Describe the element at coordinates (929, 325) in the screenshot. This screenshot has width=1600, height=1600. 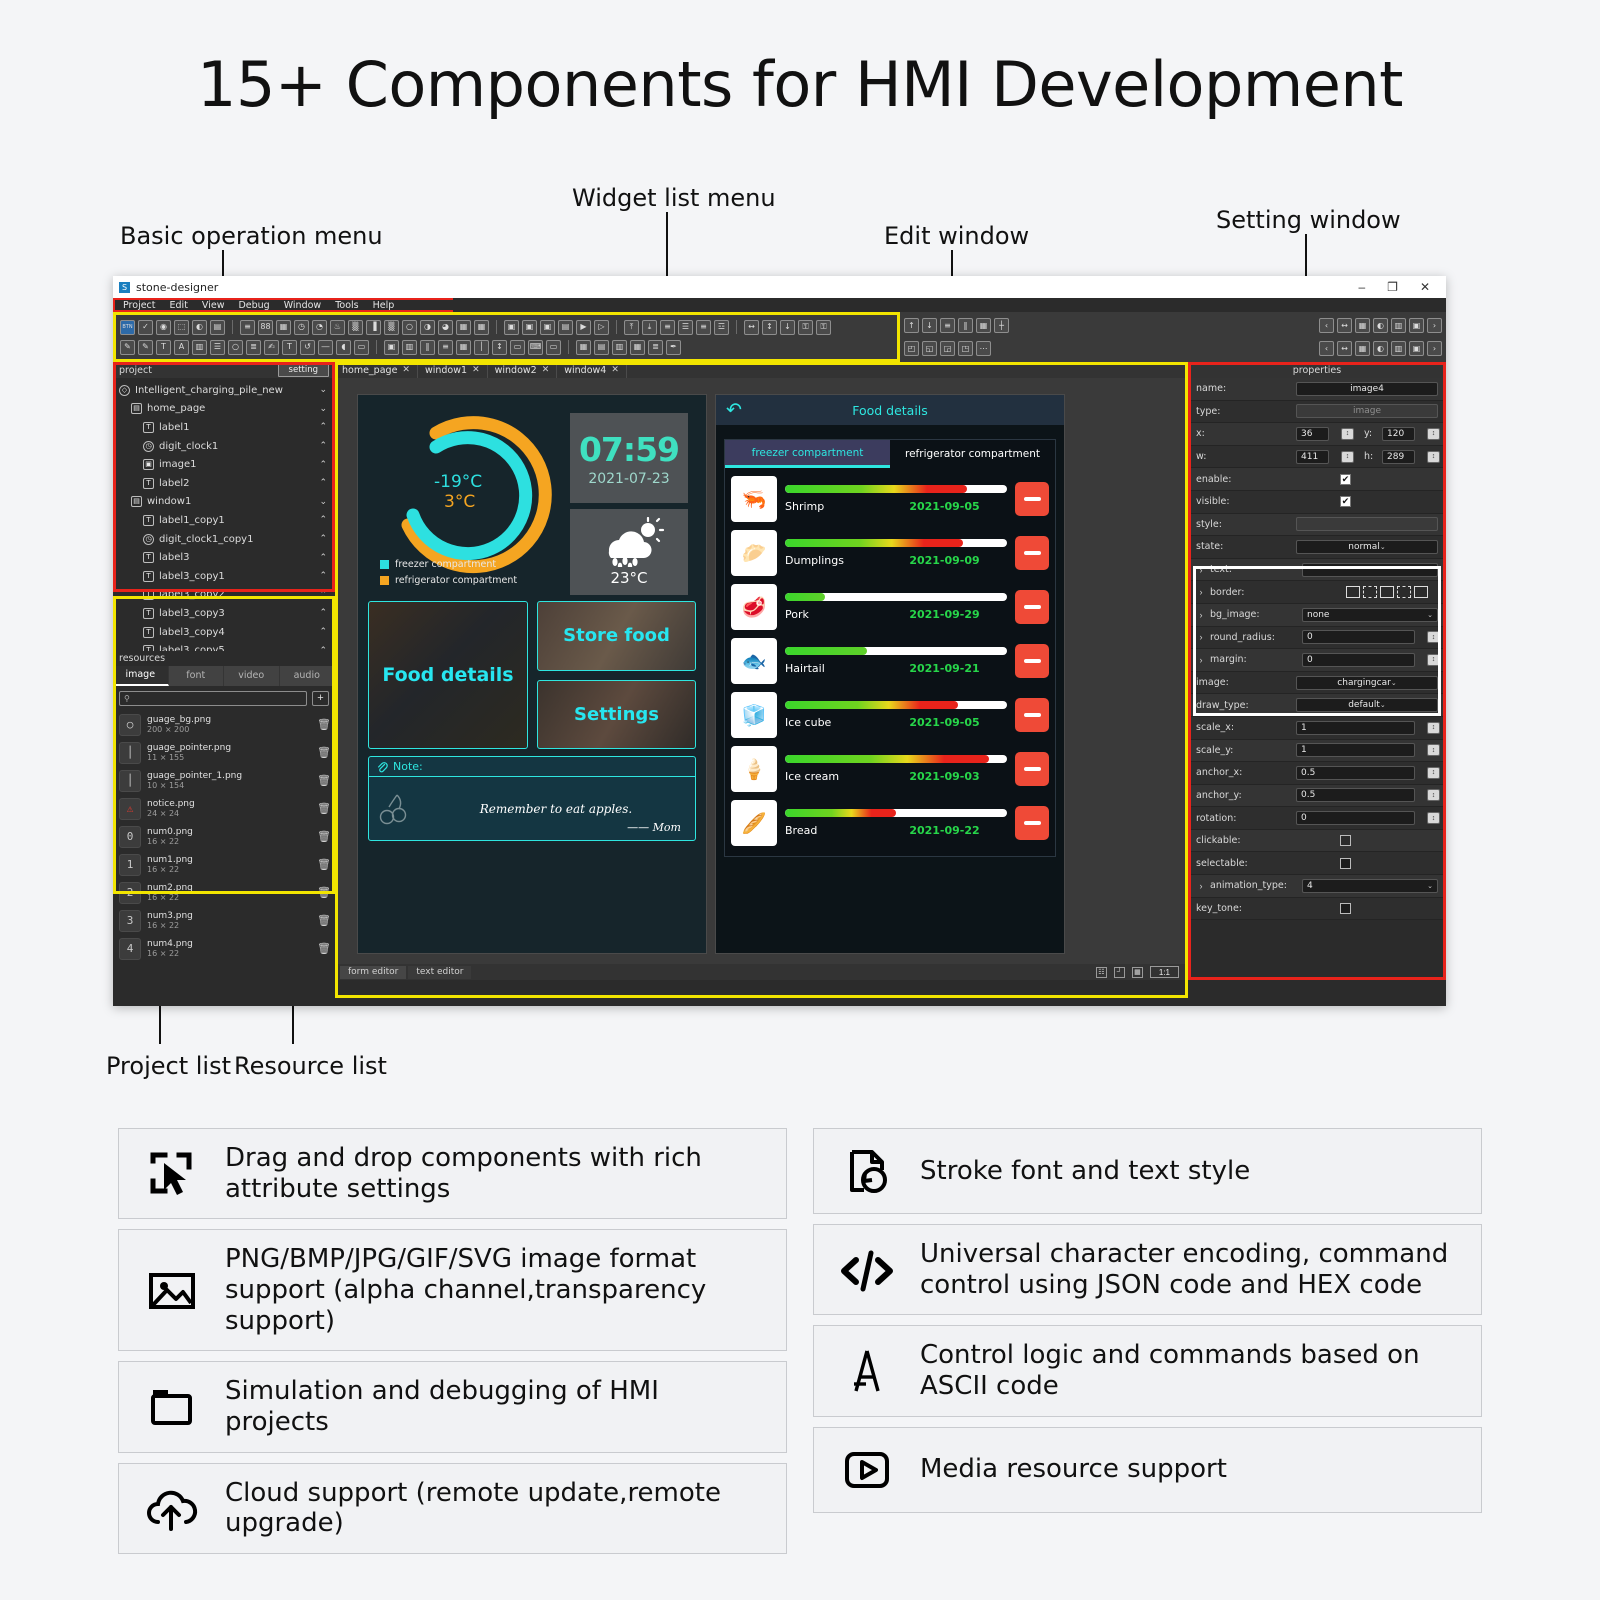
I see `align-text-bottom-icon: ↓` at that location.